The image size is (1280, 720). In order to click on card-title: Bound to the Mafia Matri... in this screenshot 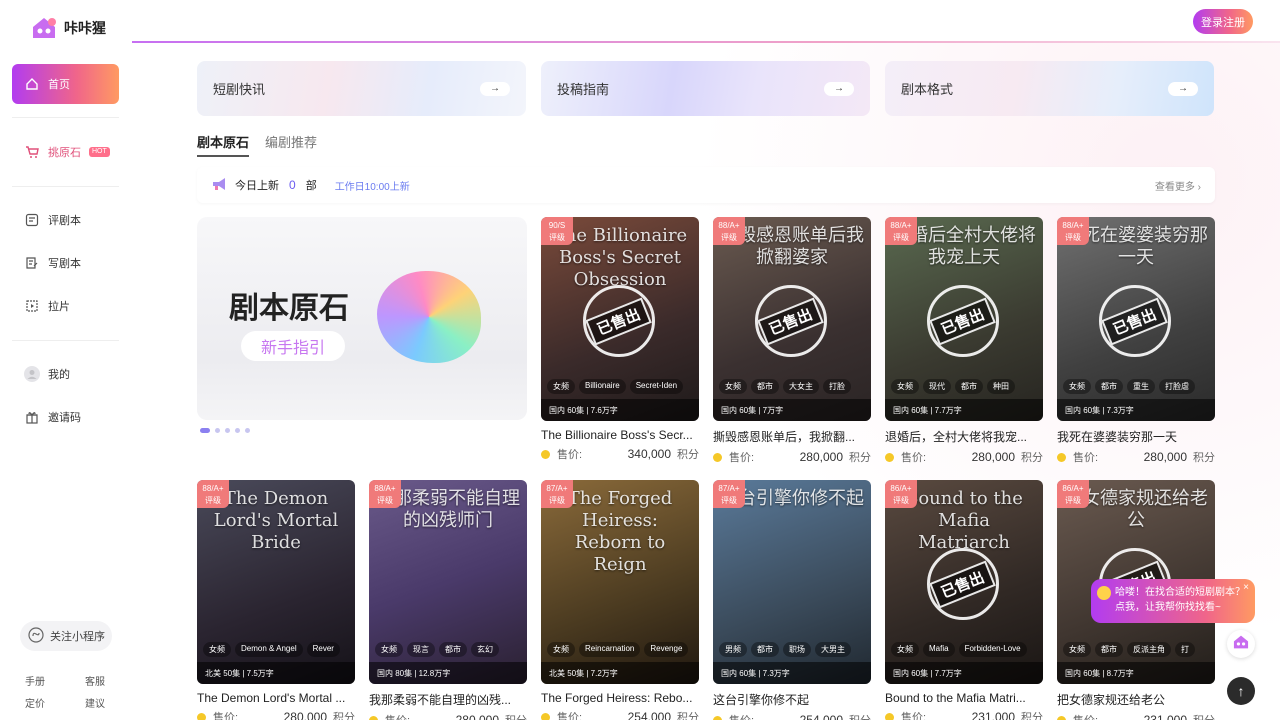, I will do `click(964, 698)`.